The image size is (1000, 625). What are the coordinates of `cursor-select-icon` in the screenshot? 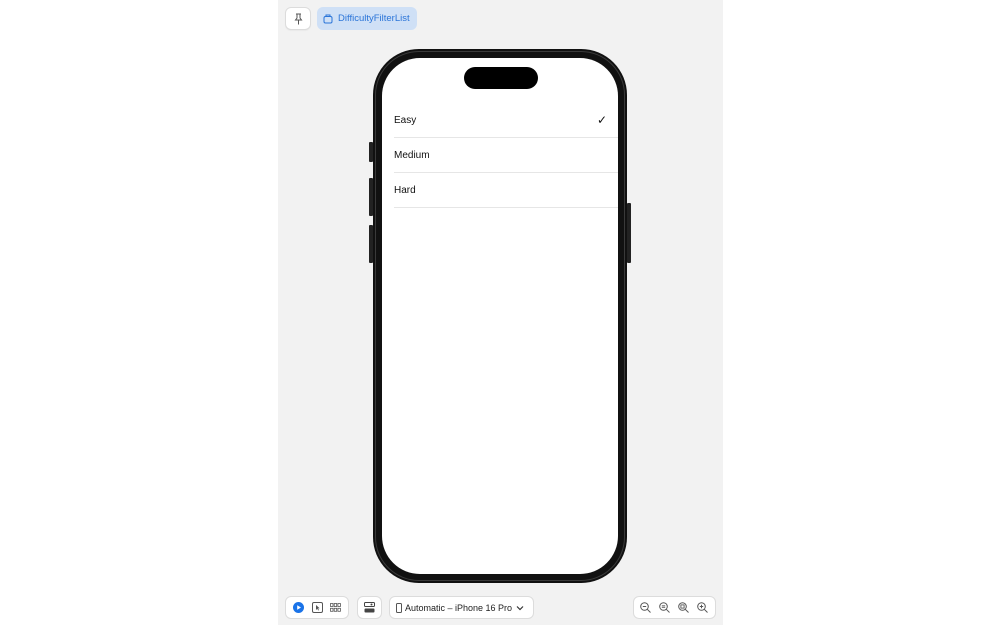 It's located at (317, 607).